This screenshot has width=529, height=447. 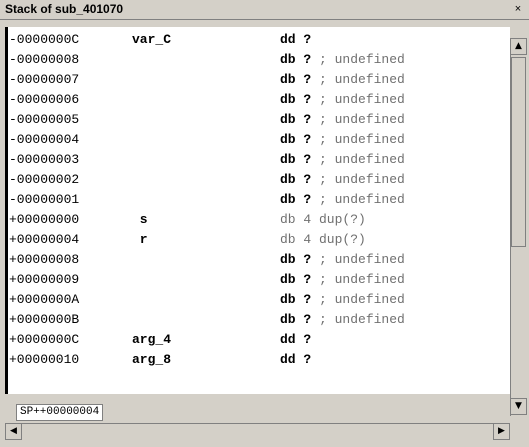 I want to click on stack-offset: -00000007, so click(x=44, y=79).